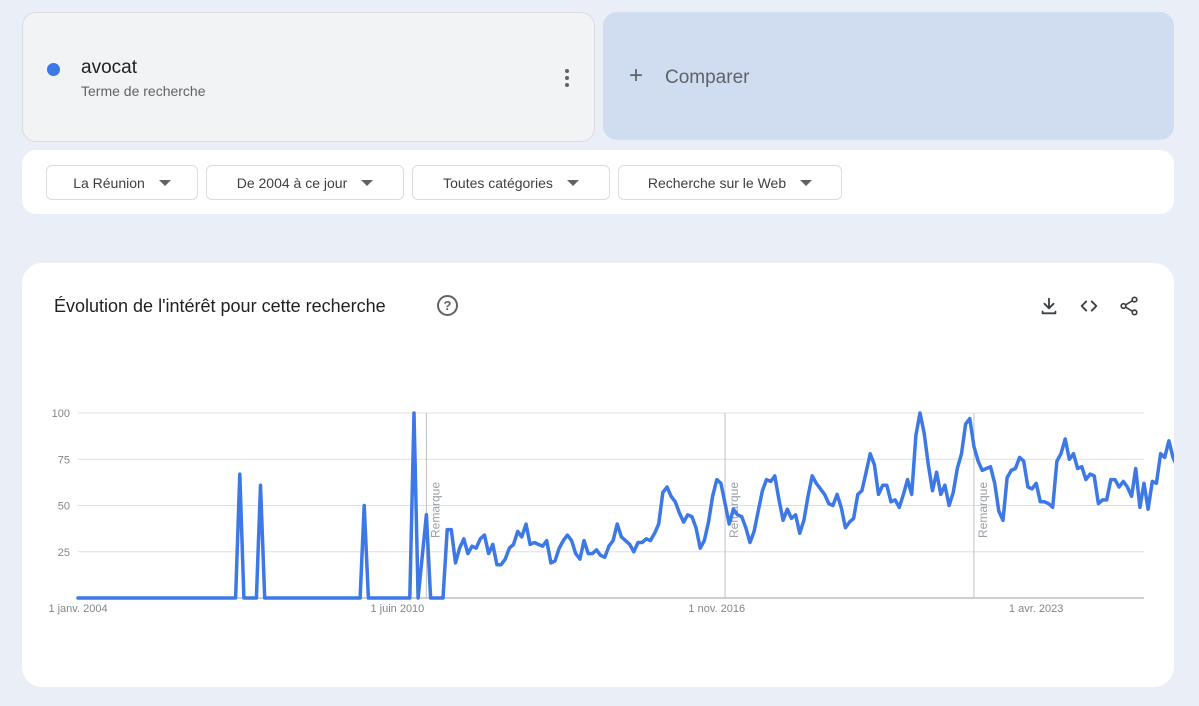 The height and width of the screenshot is (706, 1199). I want to click on category-dropdown: Toutes catégories, so click(511, 182).